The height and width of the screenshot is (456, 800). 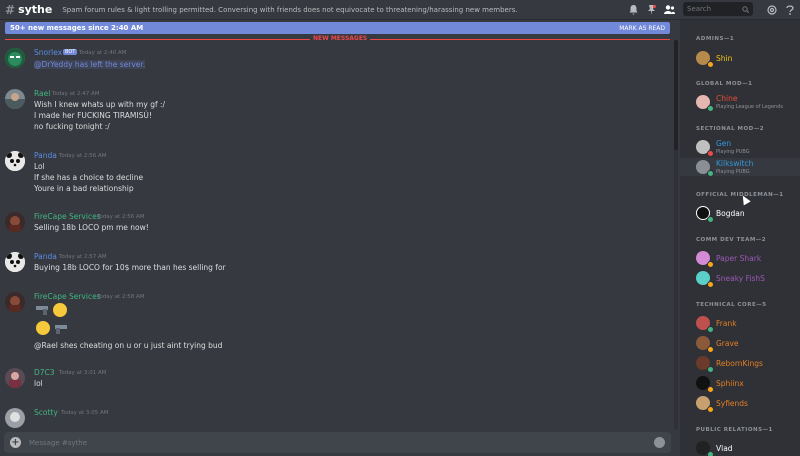 What do you see at coordinates (699, 9) in the screenshot?
I see `search-placeholder: Search` at bounding box center [699, 9].